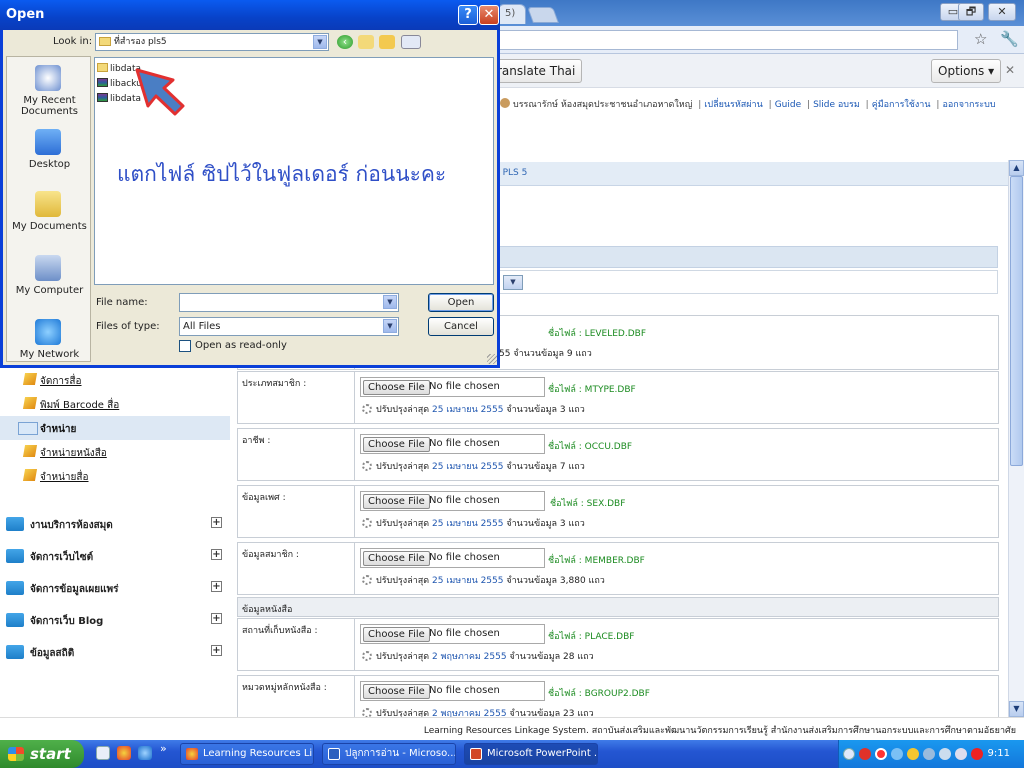 The image size is (1024, 768). I want to click on guide-link: Guide, so click(788, 105).